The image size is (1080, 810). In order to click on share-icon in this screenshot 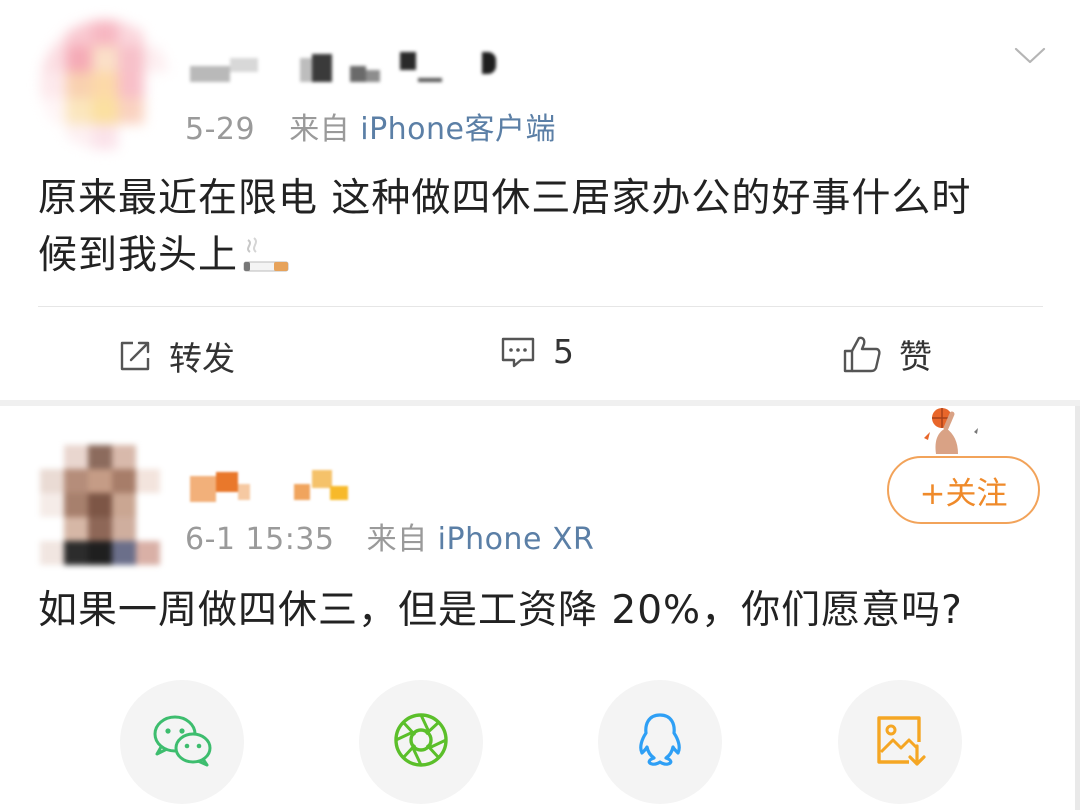, I will do `click(135, 356)`.